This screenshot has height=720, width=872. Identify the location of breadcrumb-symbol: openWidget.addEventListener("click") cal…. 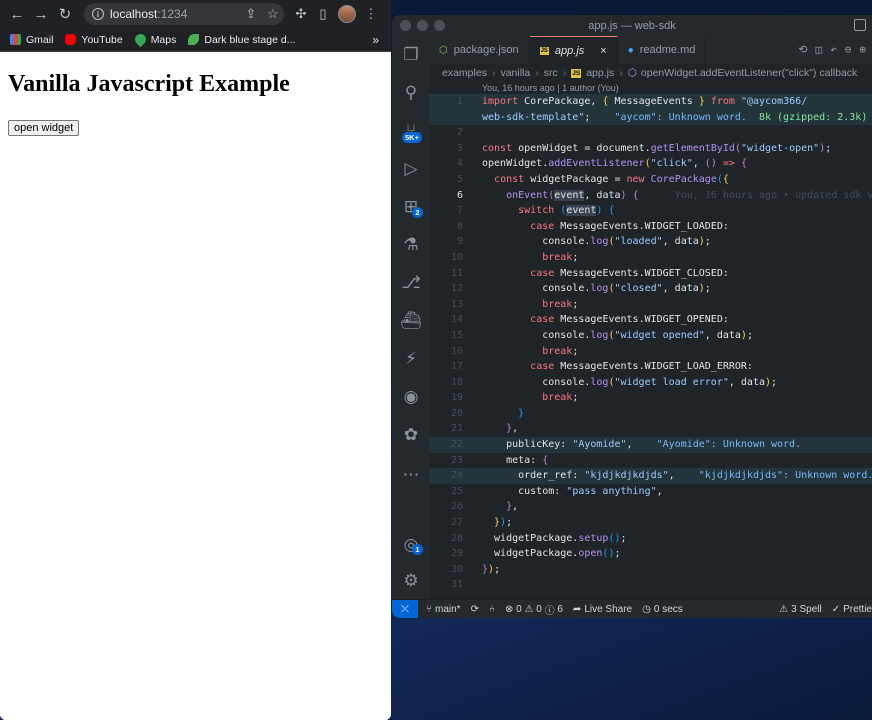
(749, 73).